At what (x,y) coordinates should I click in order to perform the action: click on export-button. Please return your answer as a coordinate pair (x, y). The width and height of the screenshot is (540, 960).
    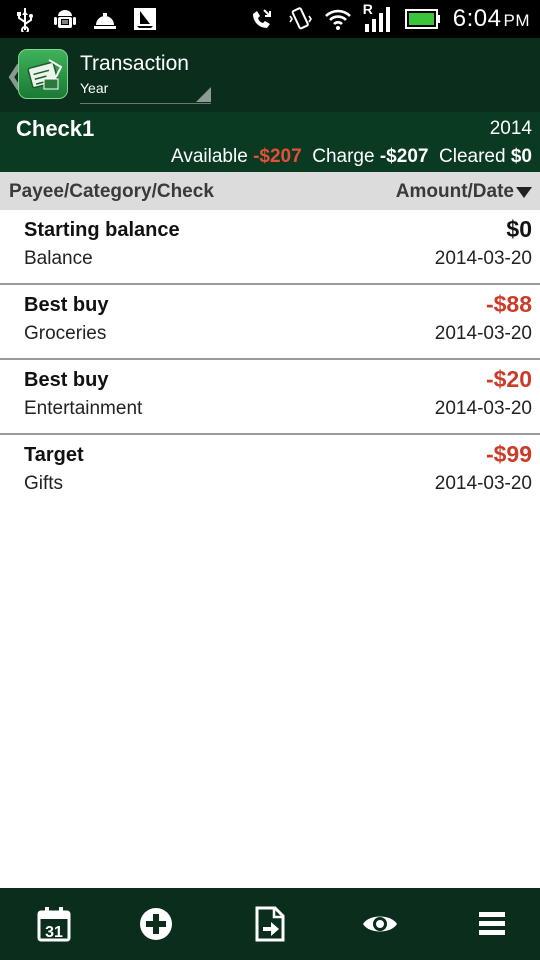
    Looking at the image, I should click on (270, 924).